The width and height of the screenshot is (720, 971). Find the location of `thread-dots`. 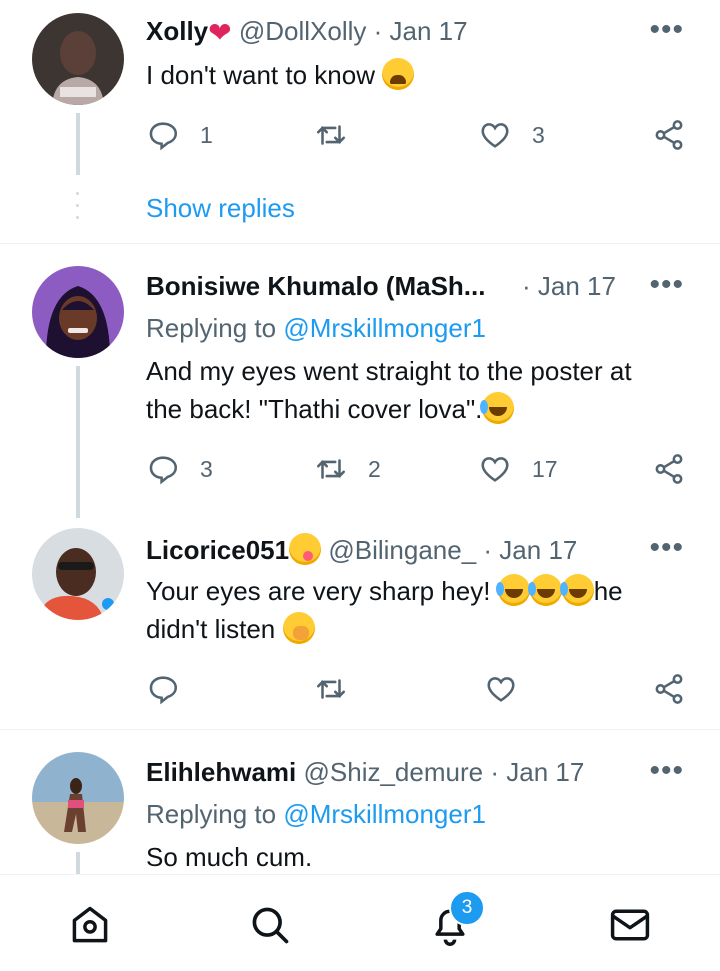

thread-dots is located at coordinates (78, 210).